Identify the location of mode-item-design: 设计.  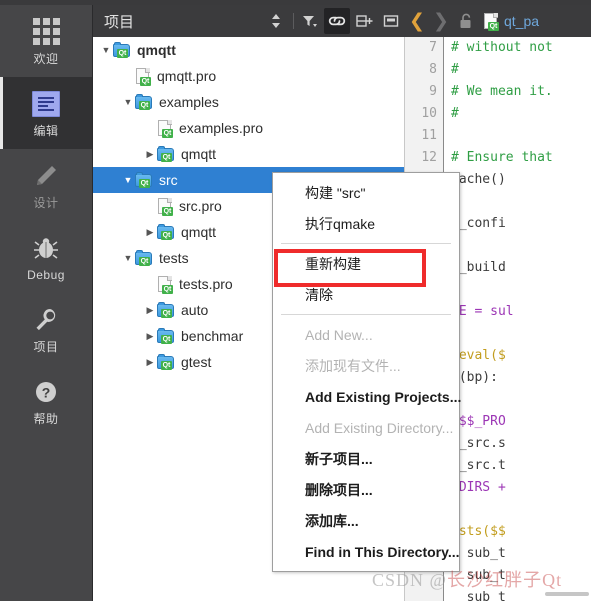
(46, 185).